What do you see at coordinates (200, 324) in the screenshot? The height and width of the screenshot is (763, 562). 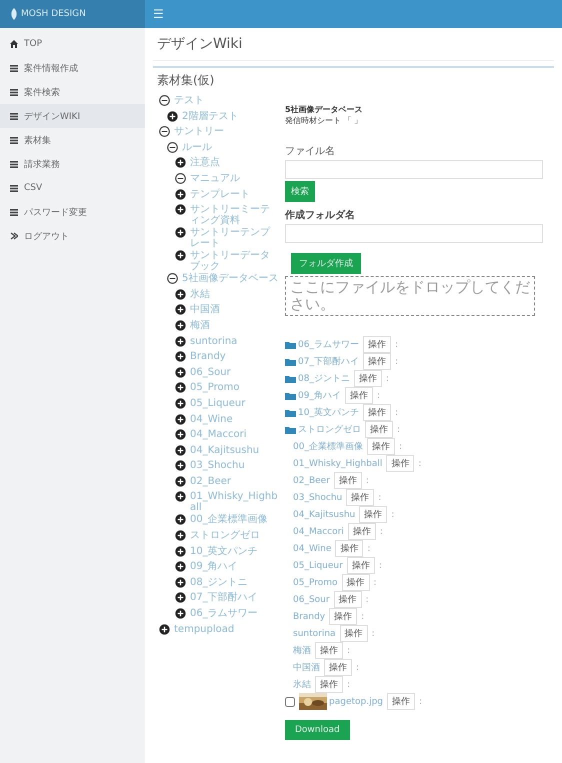 I see `tree-item: 梅酒` at bounding box center [200, 324].